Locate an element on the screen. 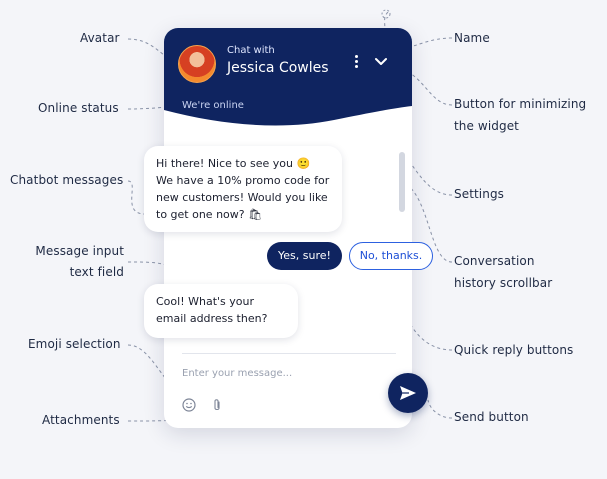  label-minimize-1: Button for minimizing is located at coordinates (520, 104).